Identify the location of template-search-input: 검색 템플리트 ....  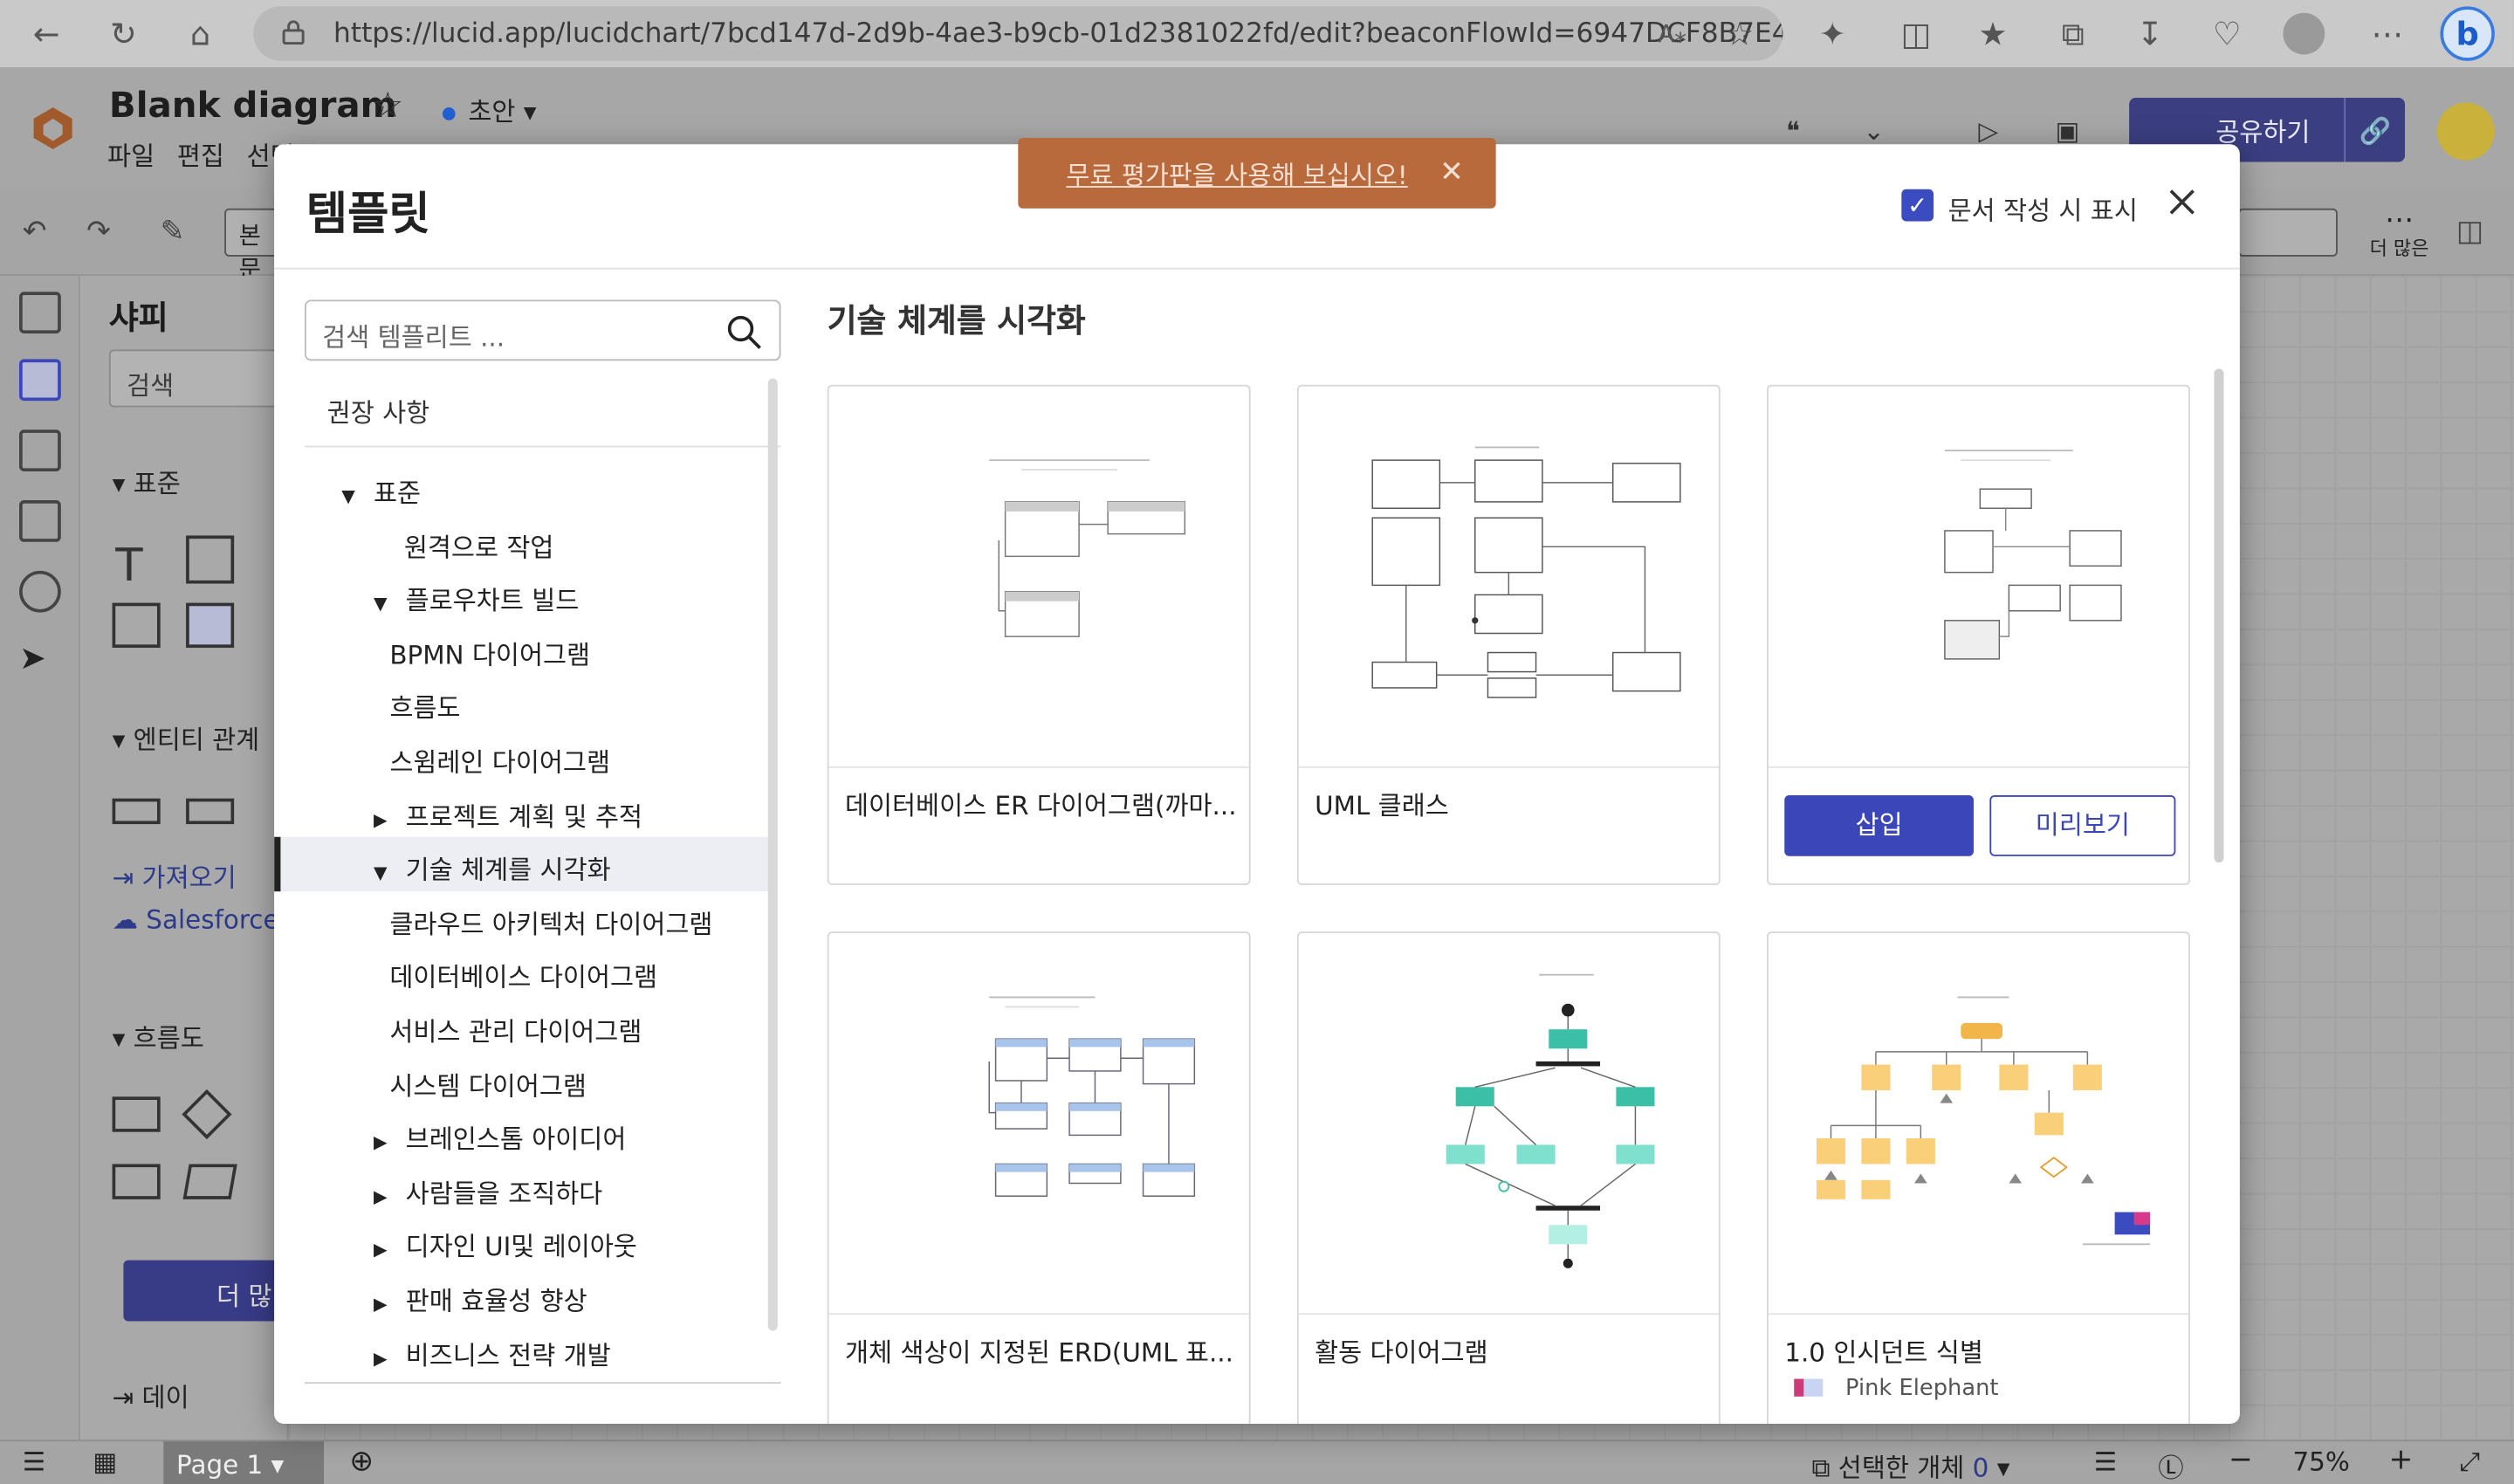
(542, 330).